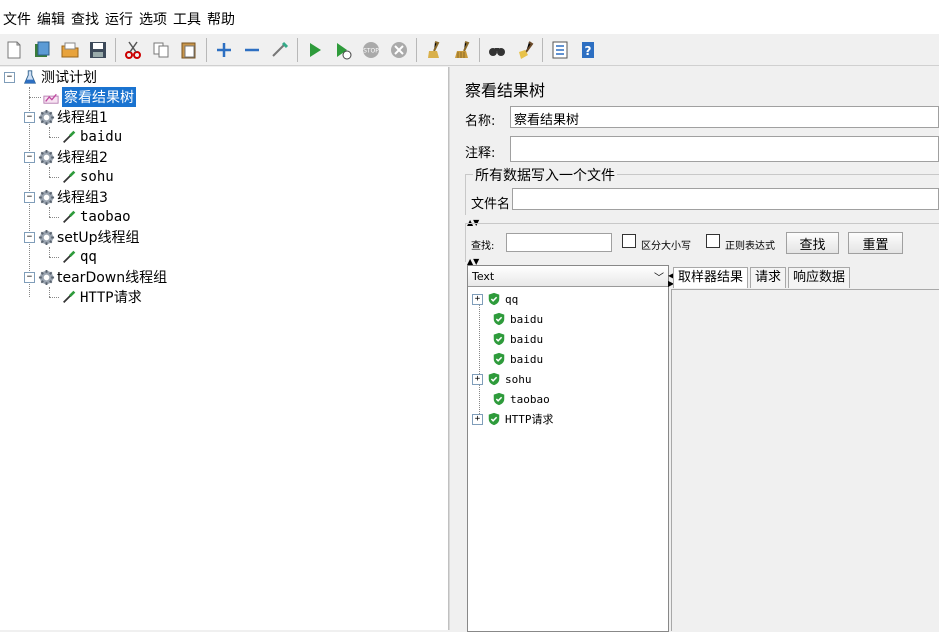 The width and height of the screenshot is (939, 632). Describe the element at coordinates (559, 242) in the screenshot. I see `search-input` at that location.